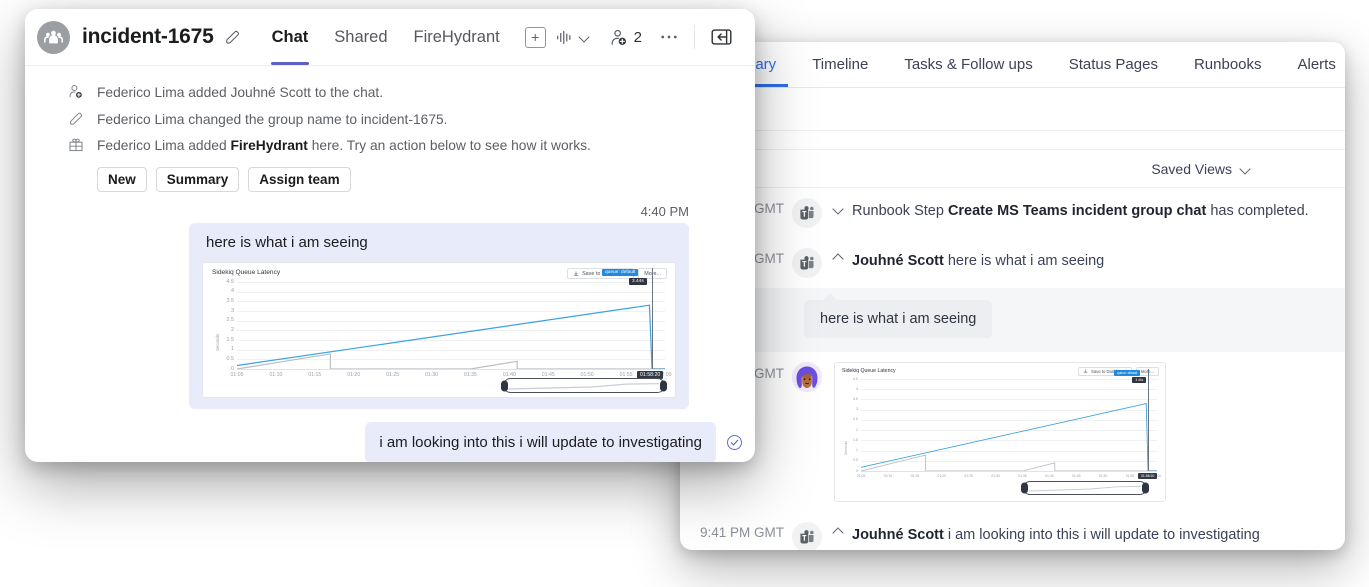 Image resolution: width=1369 pixels, height=587 pixels. What do you see at coordinates (76, 91) in the screenshot?
I see `add-person-icon` at bounding box center [76, 91].